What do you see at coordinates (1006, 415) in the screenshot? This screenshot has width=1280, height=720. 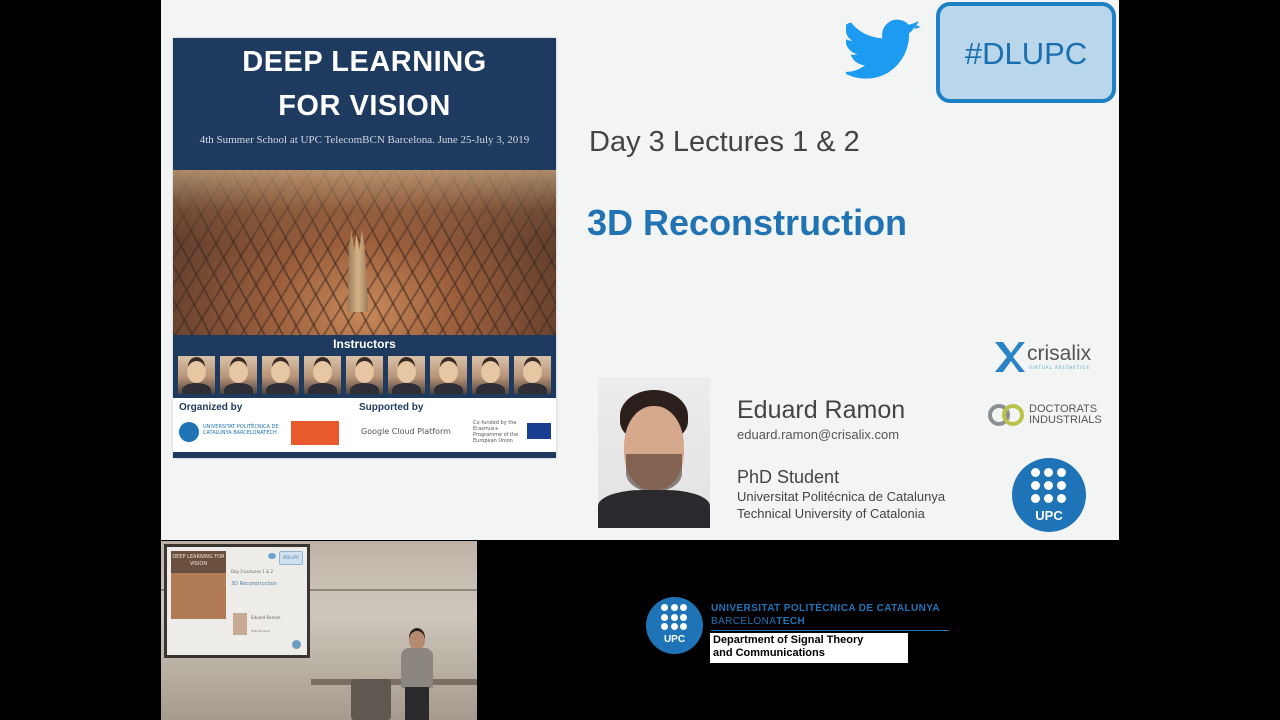 I see `doctorats-logo-icon` at bounding box center [1006, 415].